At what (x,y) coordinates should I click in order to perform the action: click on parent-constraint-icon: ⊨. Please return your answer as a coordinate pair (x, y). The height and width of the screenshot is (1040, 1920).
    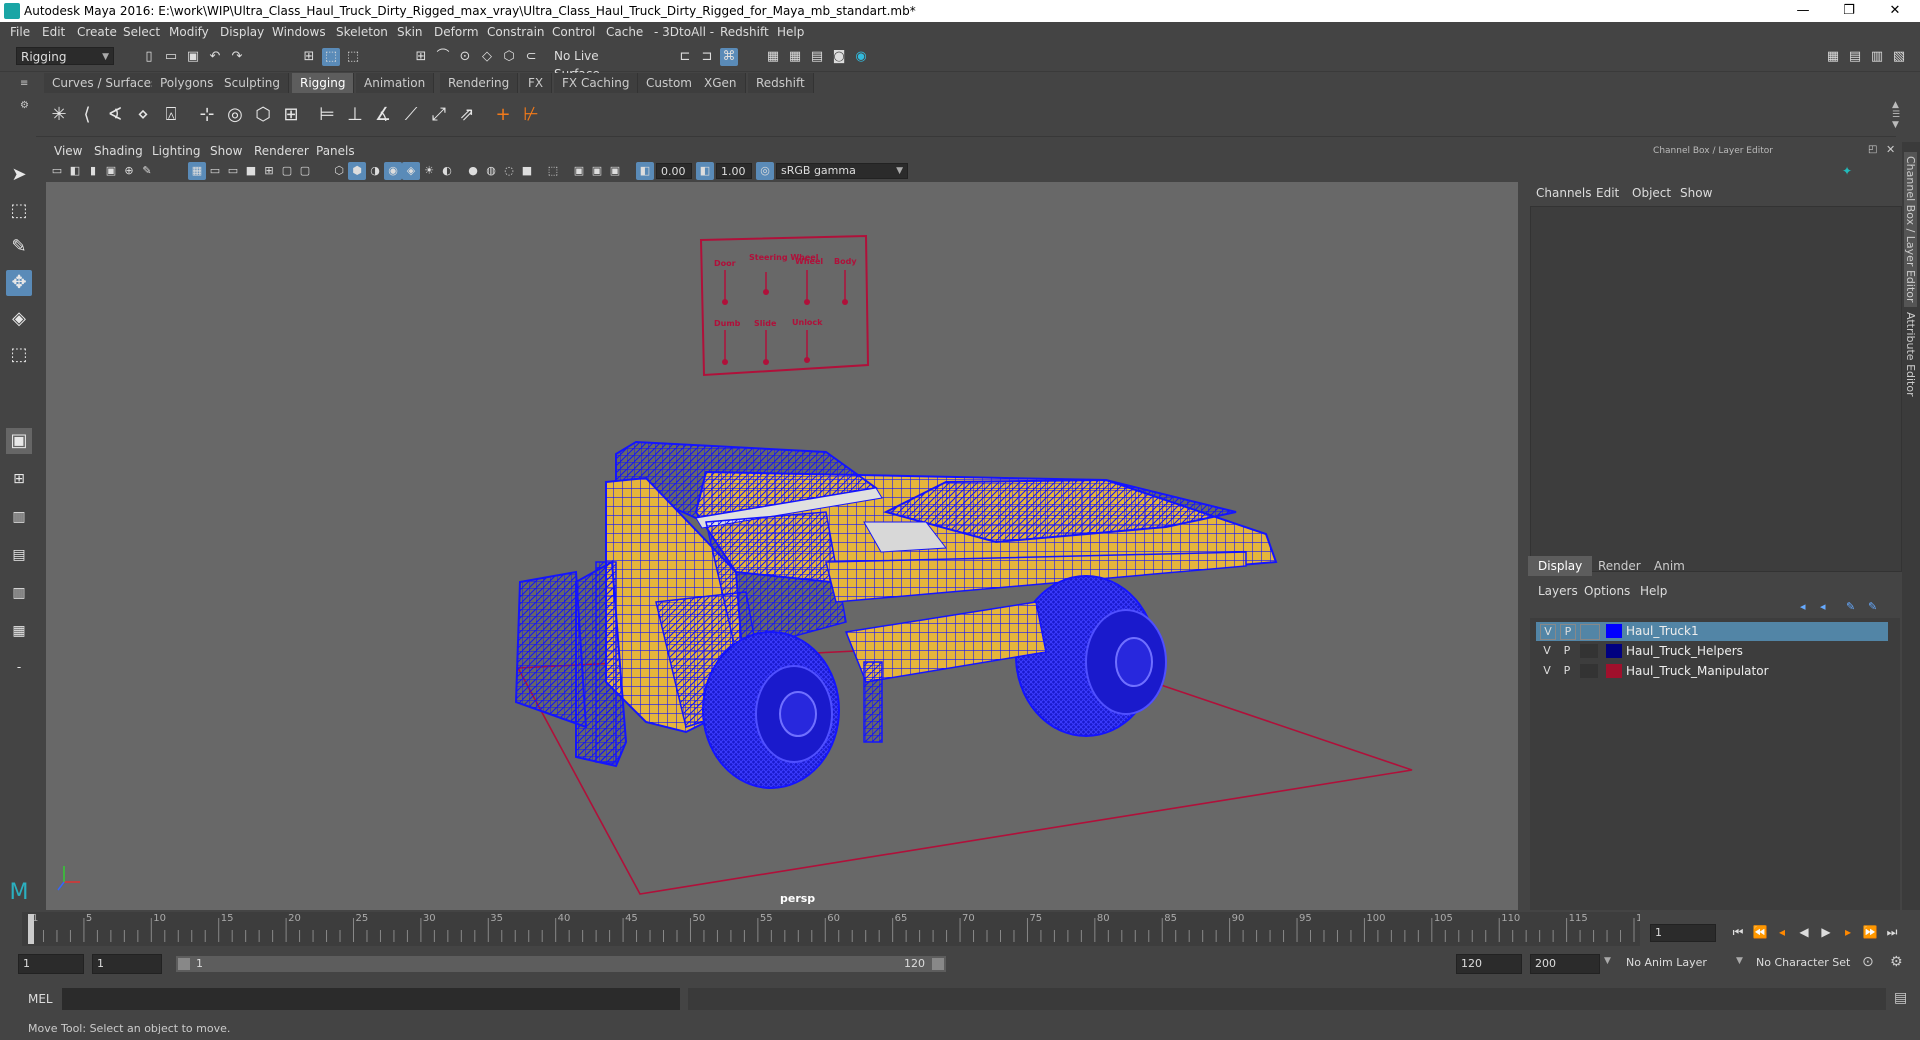
    Looking at the image, I should click on (327, 115).